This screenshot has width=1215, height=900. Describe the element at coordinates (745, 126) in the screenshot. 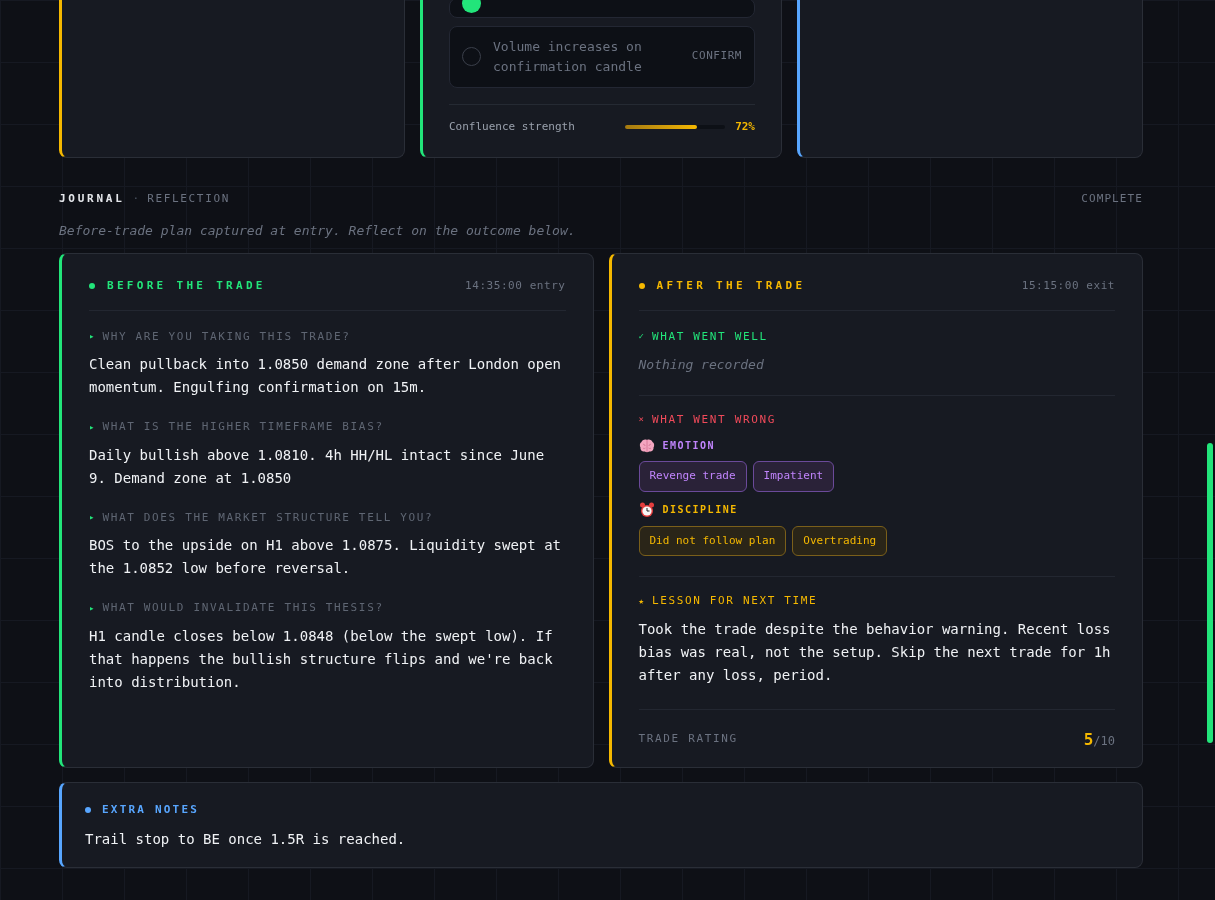

I see `strength-value: 72%` at that location.